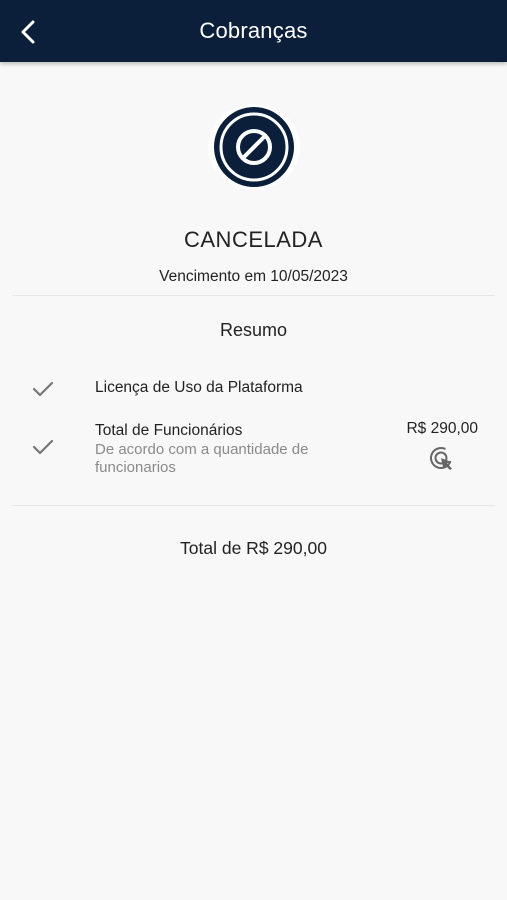 This screenshot has width=507, height=900. What do you see at coordinates (253, 505) in the screenshot?
I see `divider-bottom` at bounding box center [253, 505].